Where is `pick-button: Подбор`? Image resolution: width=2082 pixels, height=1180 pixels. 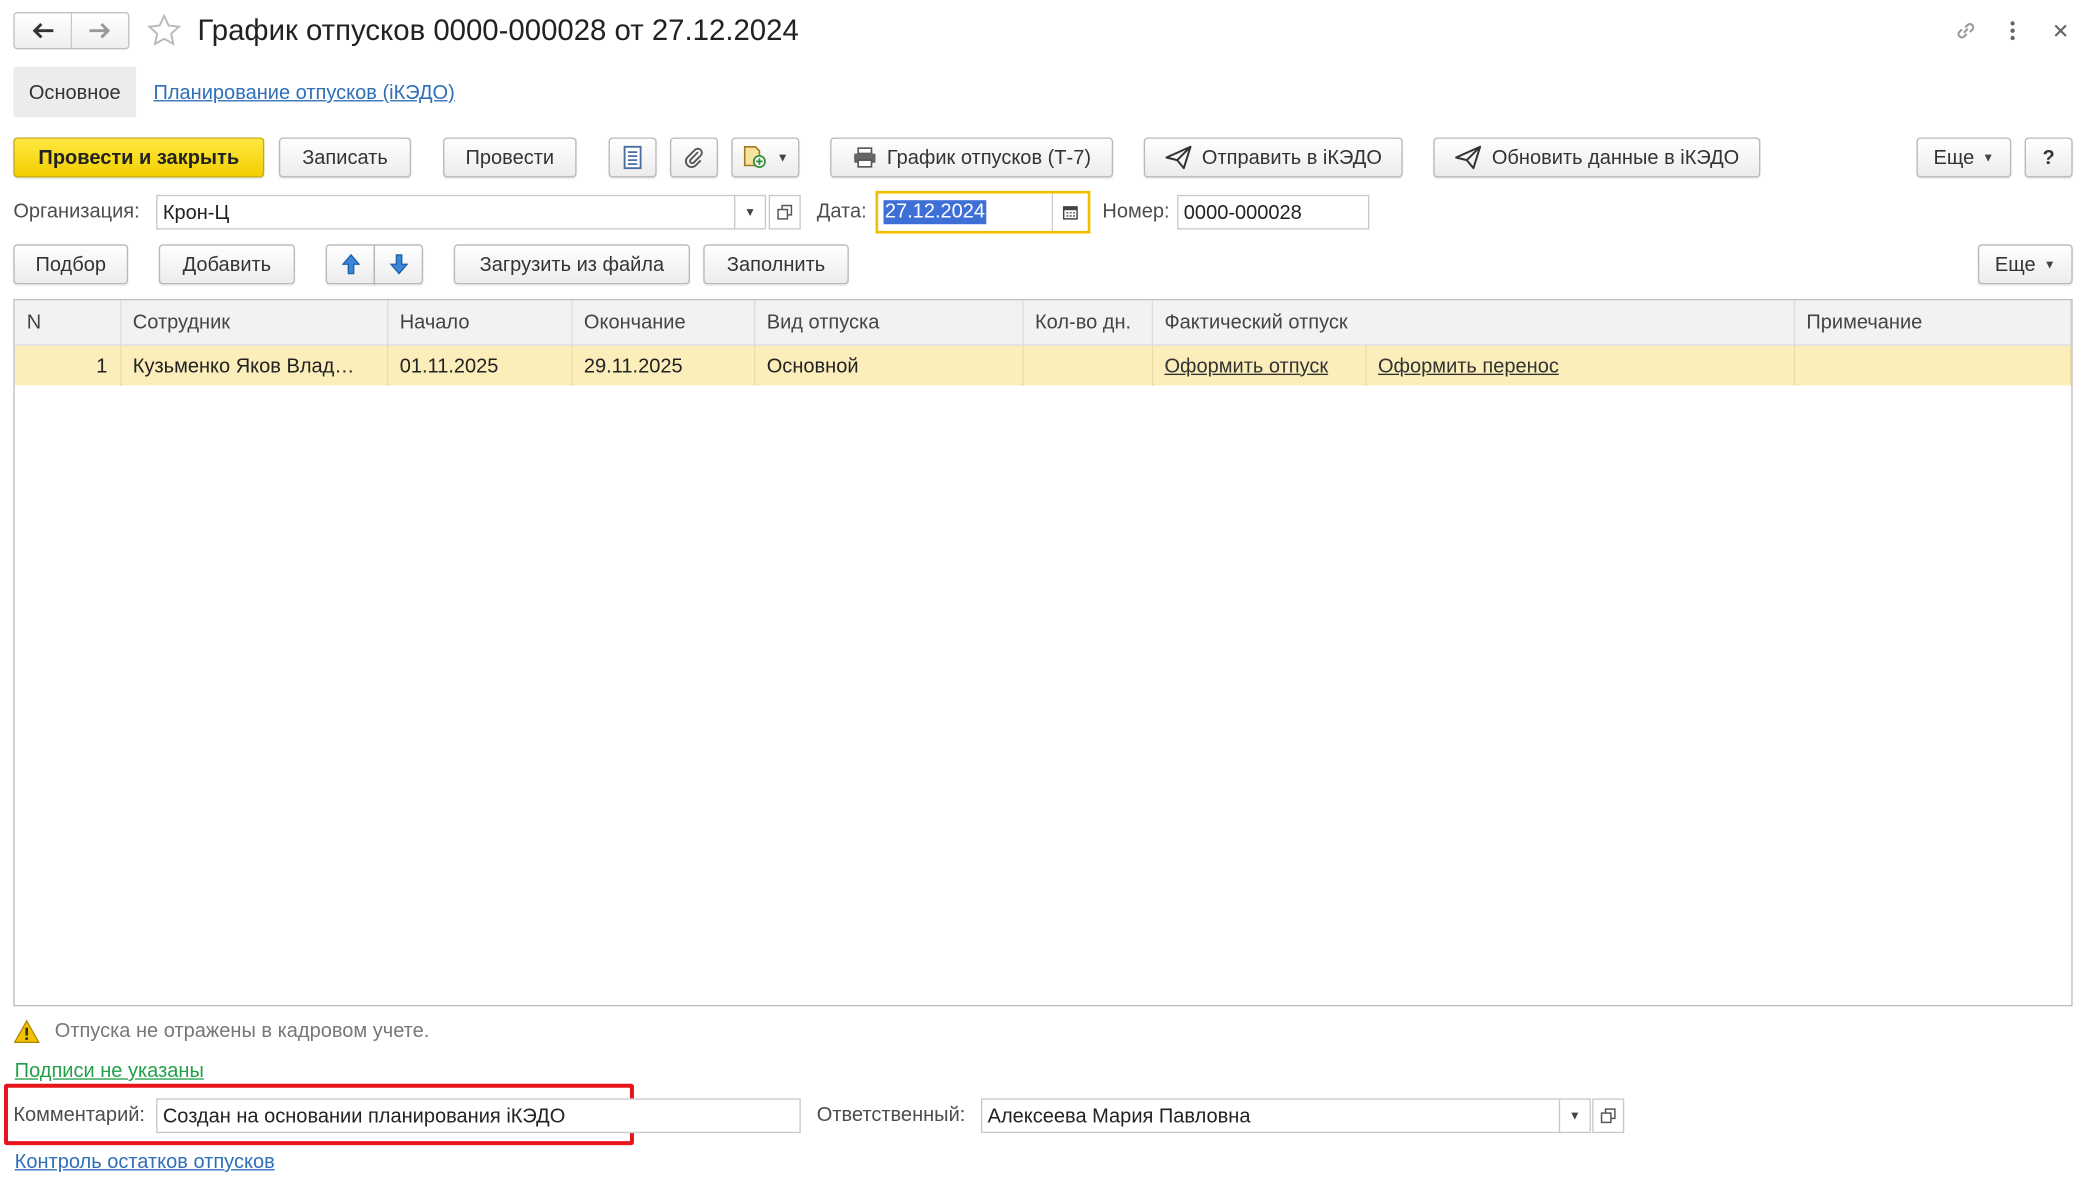 pick-button: Подбор is located at coordinates (71, 264).